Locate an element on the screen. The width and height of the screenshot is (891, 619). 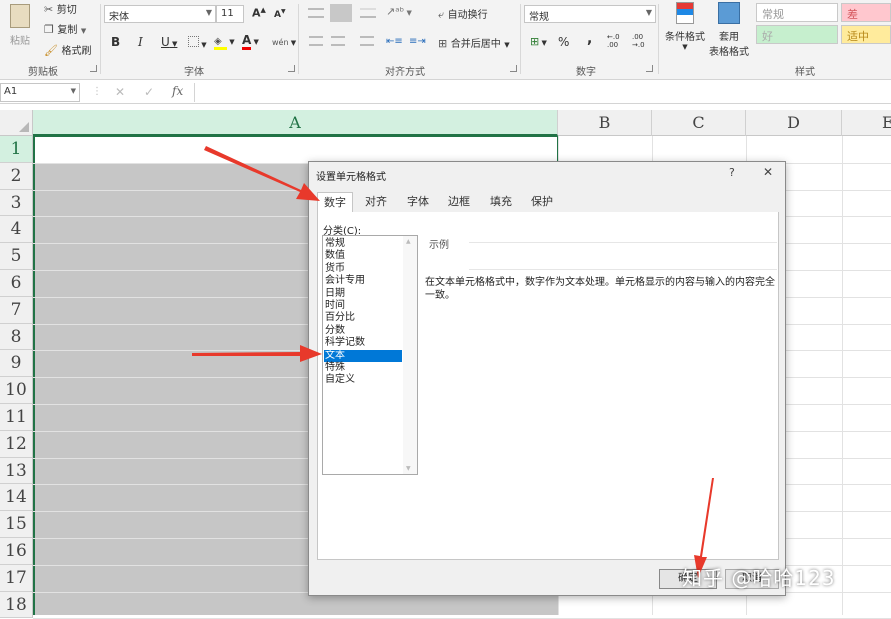
row-header: 16 is located at coordinates (16, 551).